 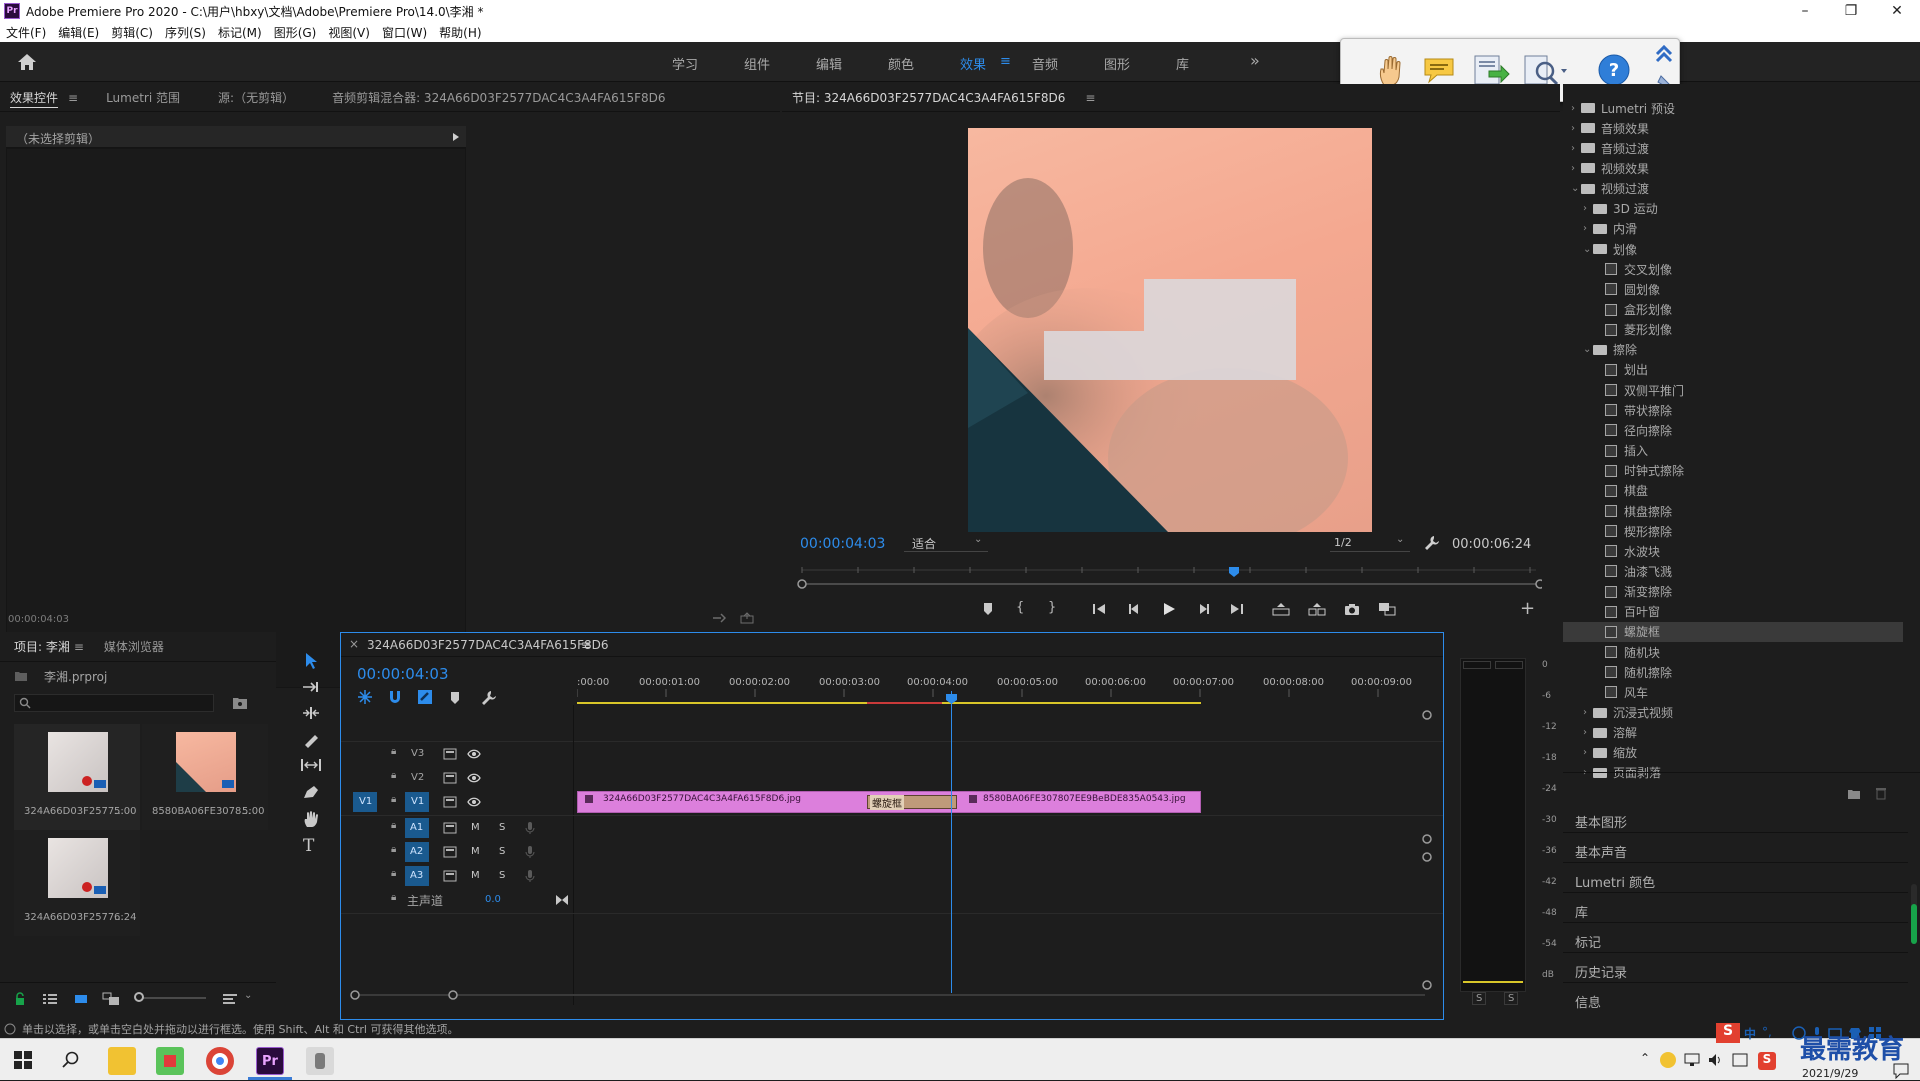 What do you see at coordinates (747, 618) in the screenshot?
I see `export-frame-icon` at bounding box center [747, 618].